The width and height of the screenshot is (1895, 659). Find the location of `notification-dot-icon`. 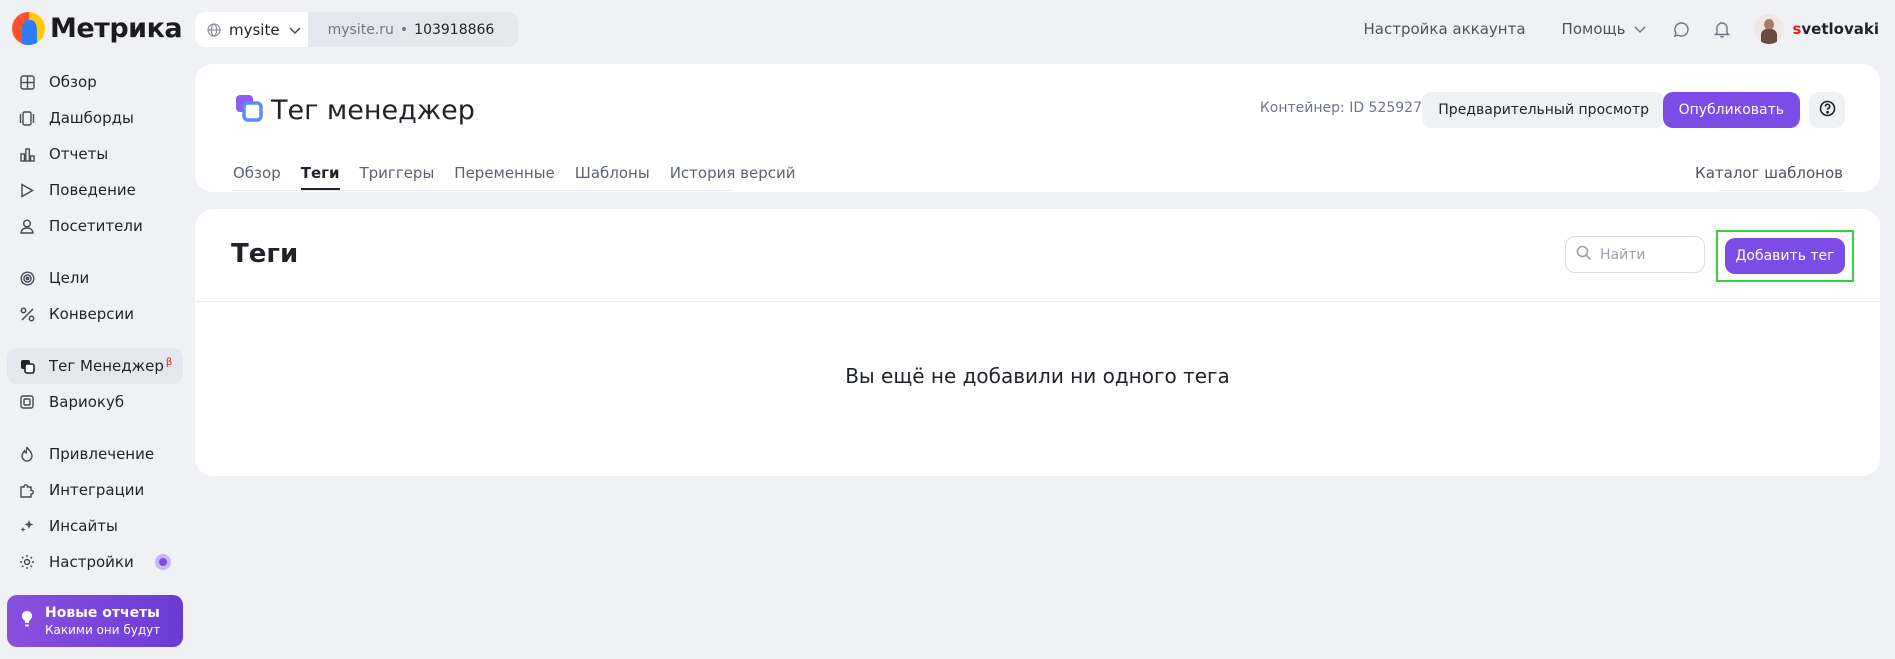

notification-dot-icon is located at coordinates (163, 562).